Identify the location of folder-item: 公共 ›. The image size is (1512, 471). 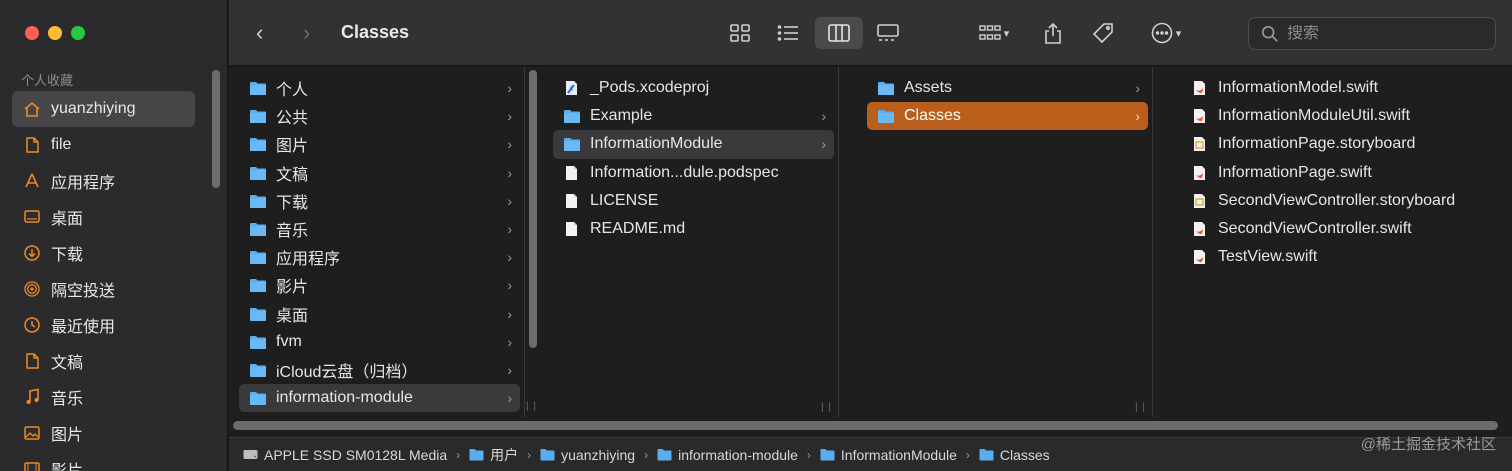
(379, 116).